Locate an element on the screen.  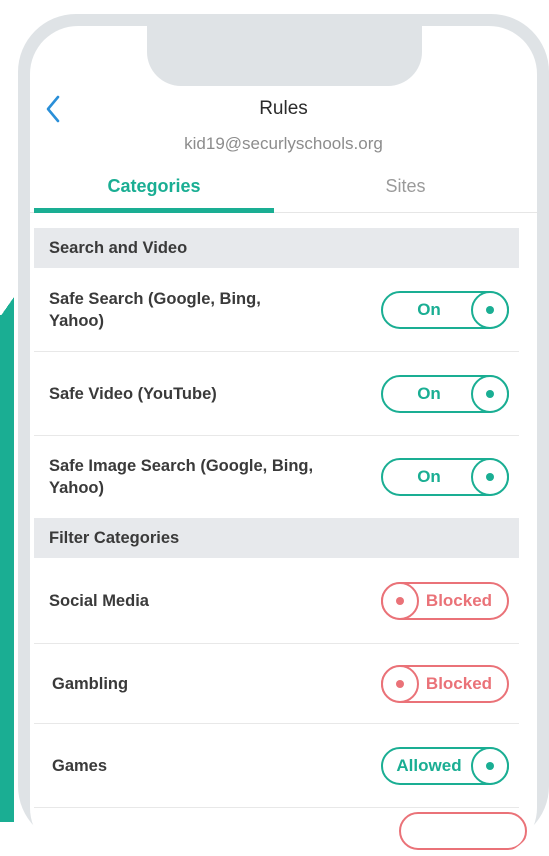
rule-toggle-safe-video: On is located at coordinates (445, 393).